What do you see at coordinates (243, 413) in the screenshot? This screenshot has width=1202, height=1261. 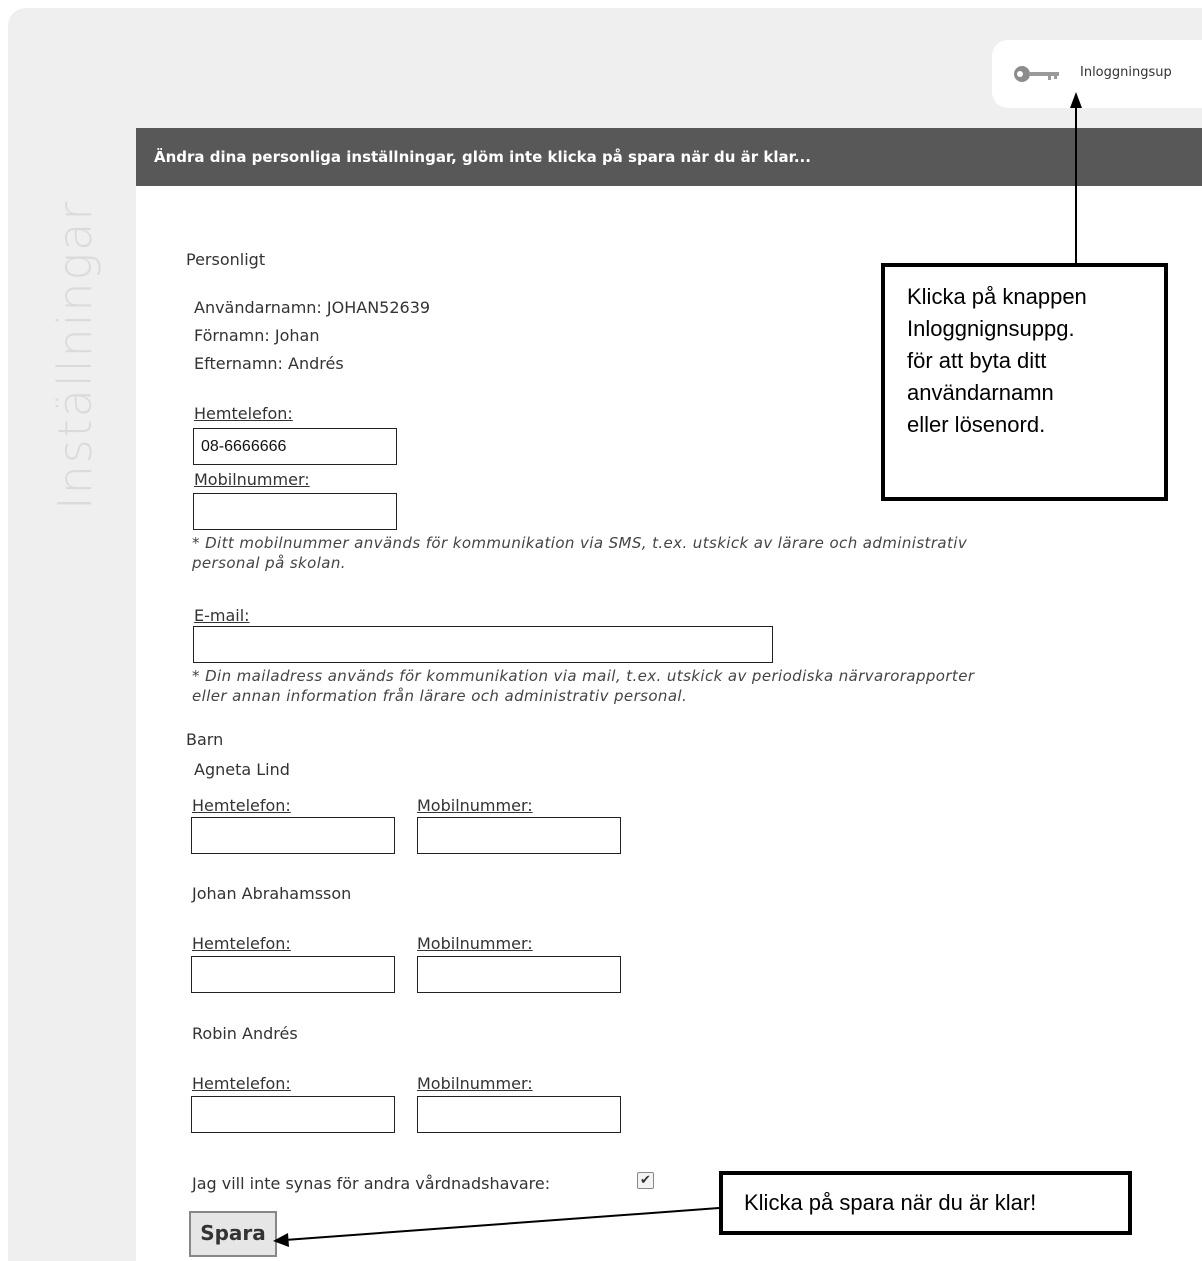 I see `home-phone-label: Hemtelefon:` at bounding box center [243, 413].